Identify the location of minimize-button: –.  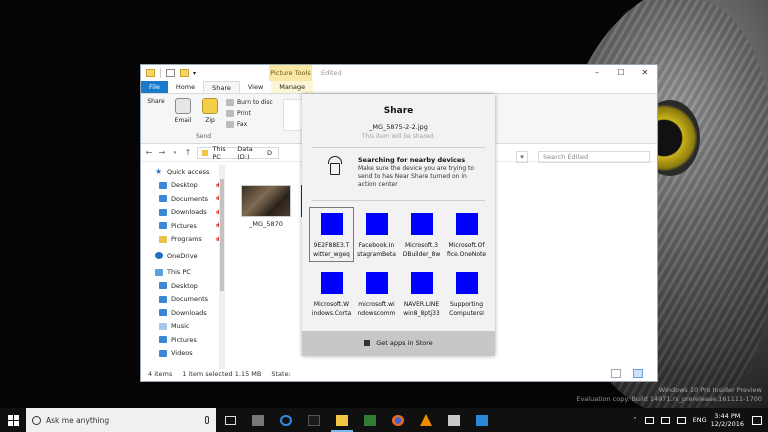
(597, 73).